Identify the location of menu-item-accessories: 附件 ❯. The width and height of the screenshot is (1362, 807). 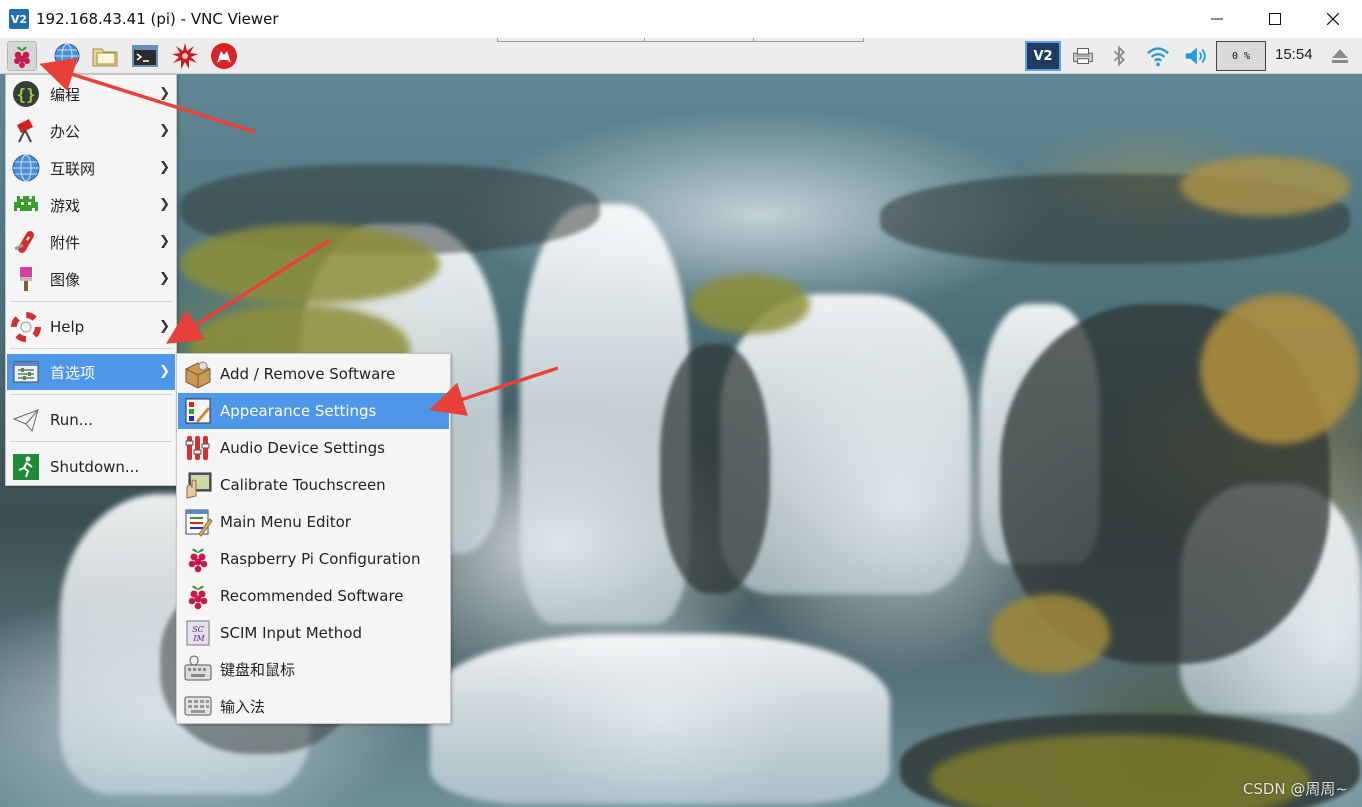
(91, 242).